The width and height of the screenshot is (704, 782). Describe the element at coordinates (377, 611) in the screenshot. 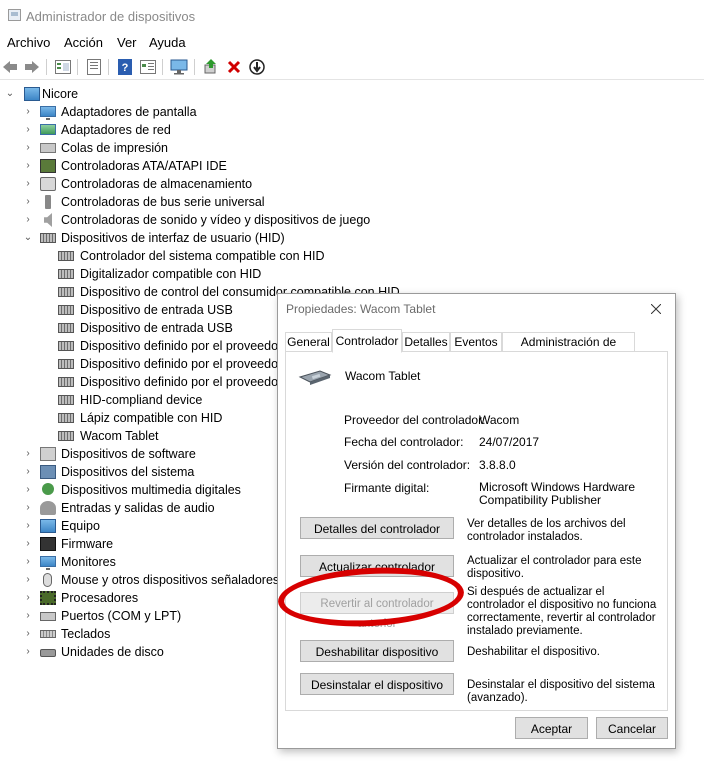

I see `rollback-driver-button: Revertir al controlador anterior` at that location.